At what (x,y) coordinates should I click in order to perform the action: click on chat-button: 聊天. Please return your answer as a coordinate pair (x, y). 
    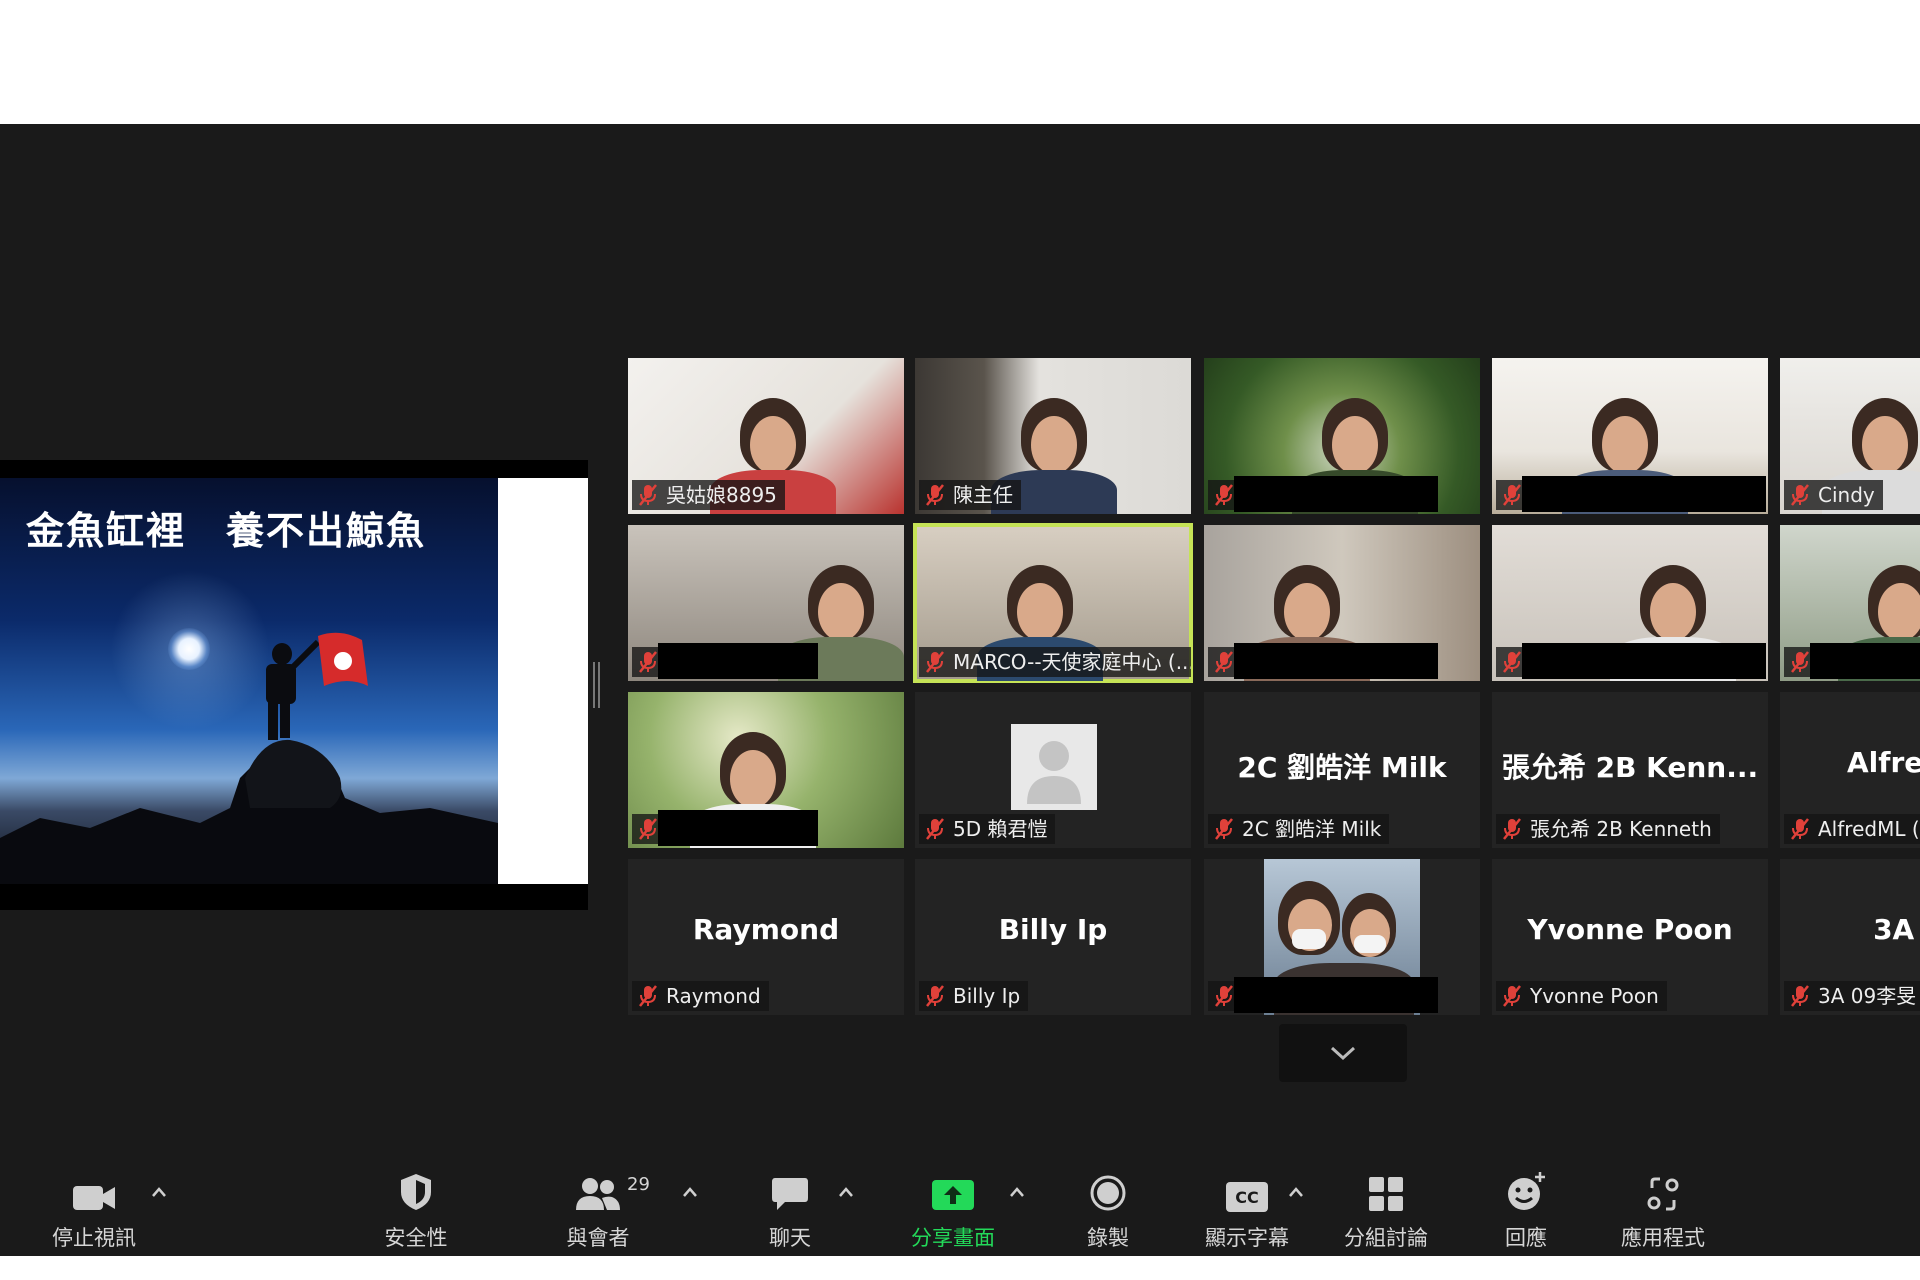
    Looking at the image, I should click on (790, 1210).